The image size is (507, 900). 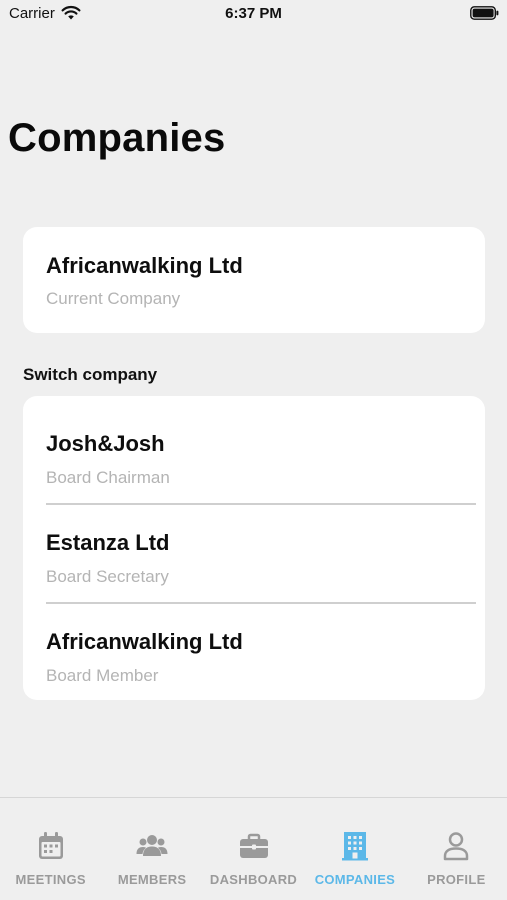 I want to click on status-bar: Carrier 6:37 PM, so click(x=253, y=14).